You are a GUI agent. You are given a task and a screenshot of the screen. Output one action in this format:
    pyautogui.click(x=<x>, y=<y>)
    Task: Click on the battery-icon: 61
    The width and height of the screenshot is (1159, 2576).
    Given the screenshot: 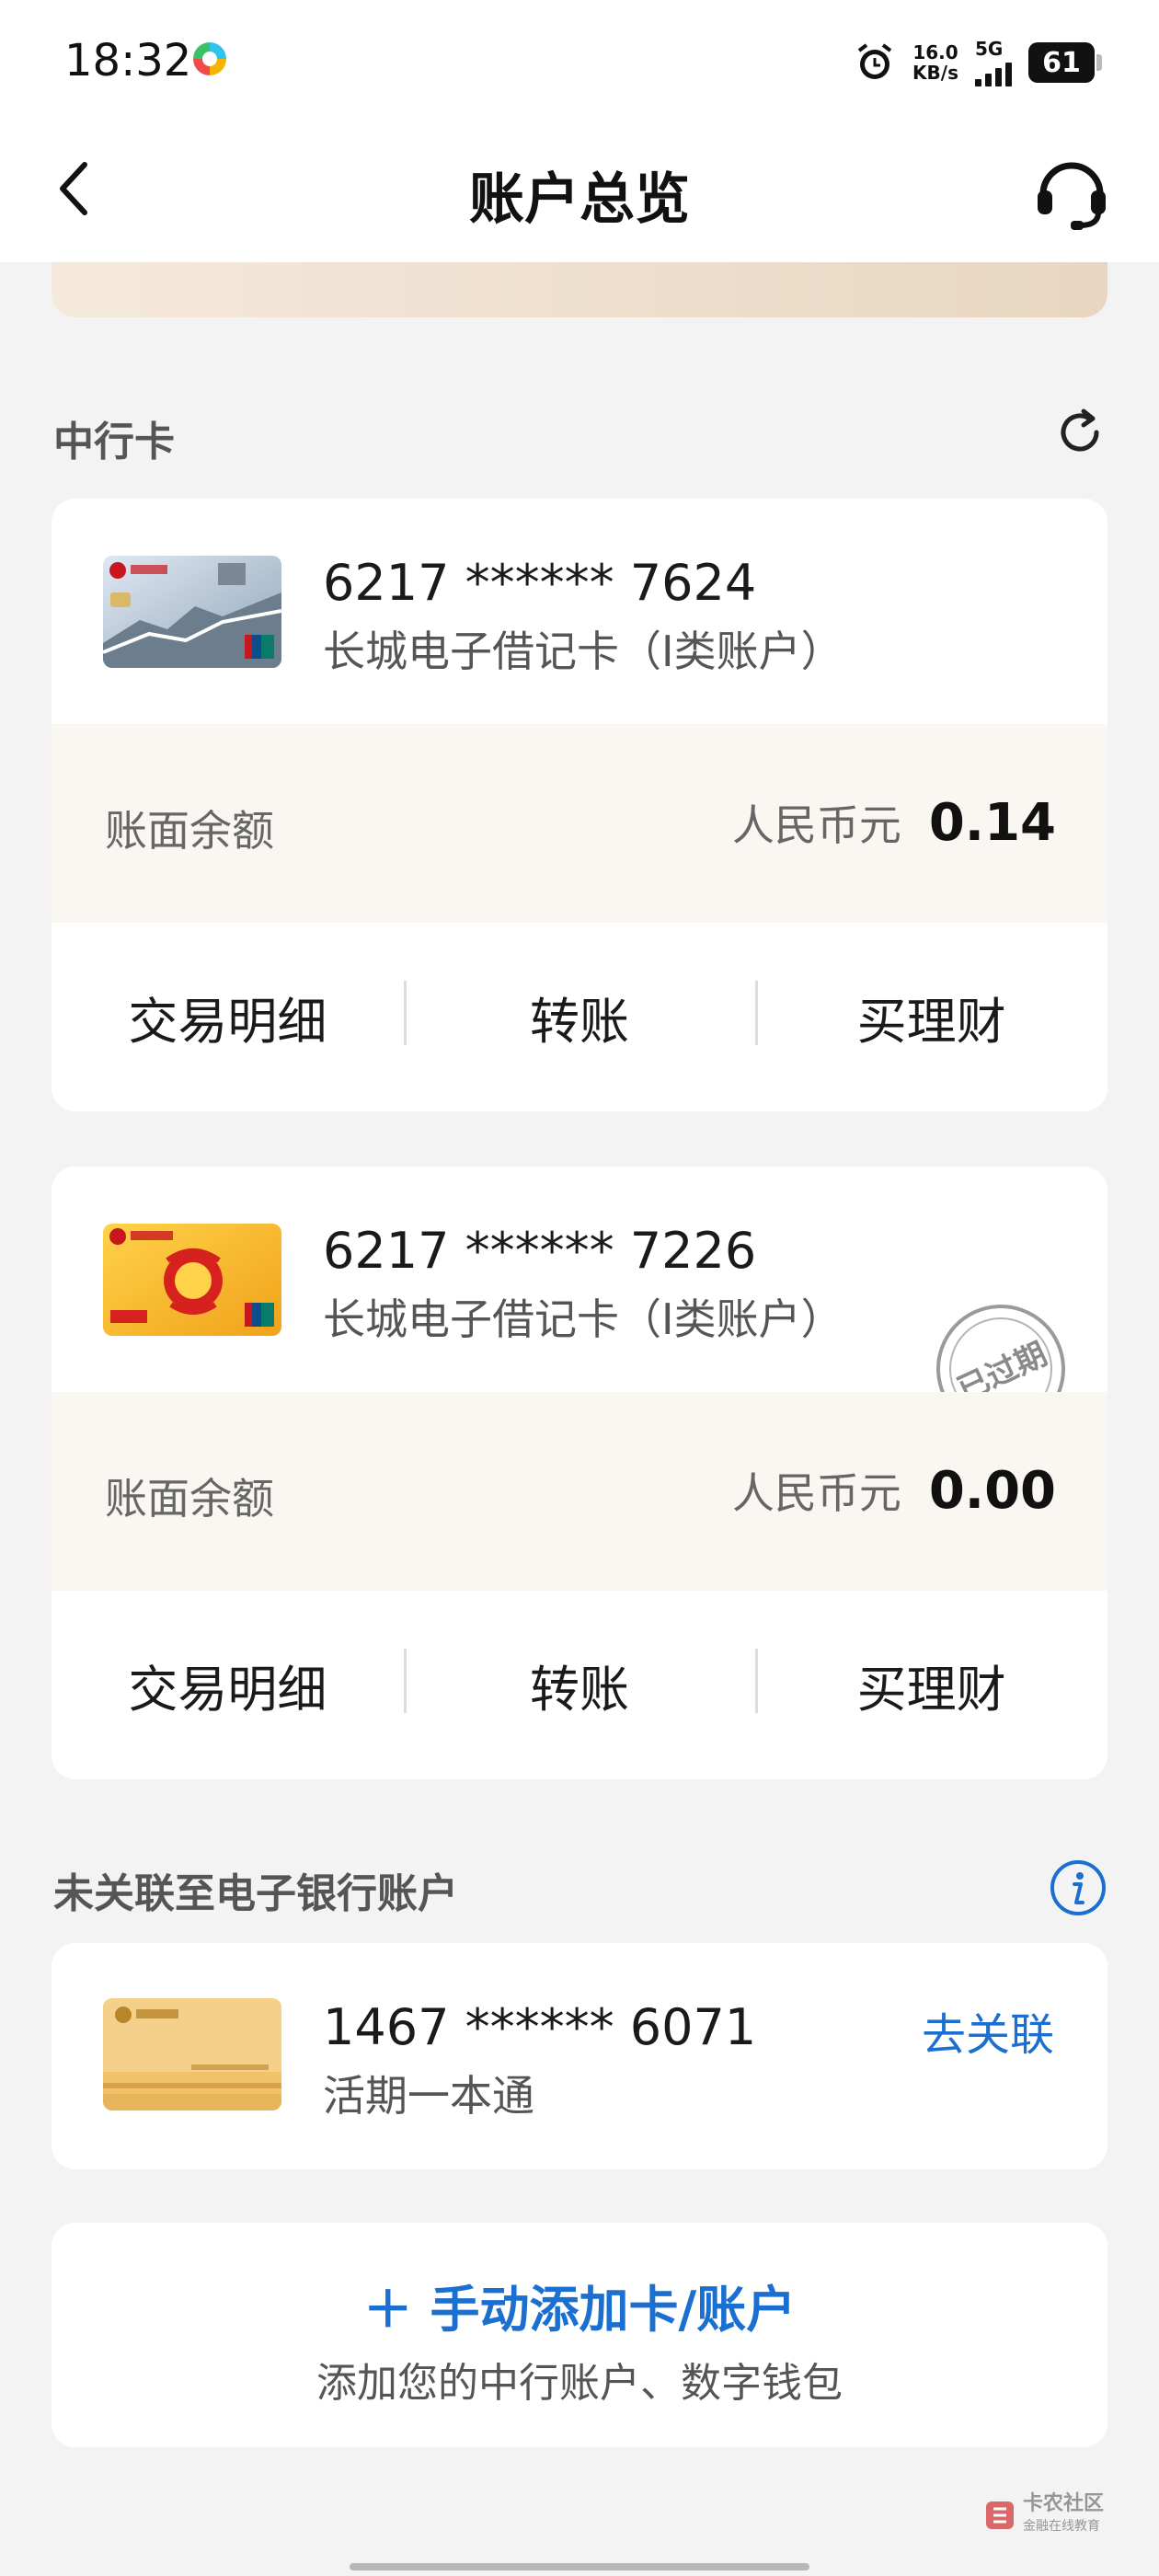 What is the action you would take?
    pyautogui.click(x=1065, y=62)
    